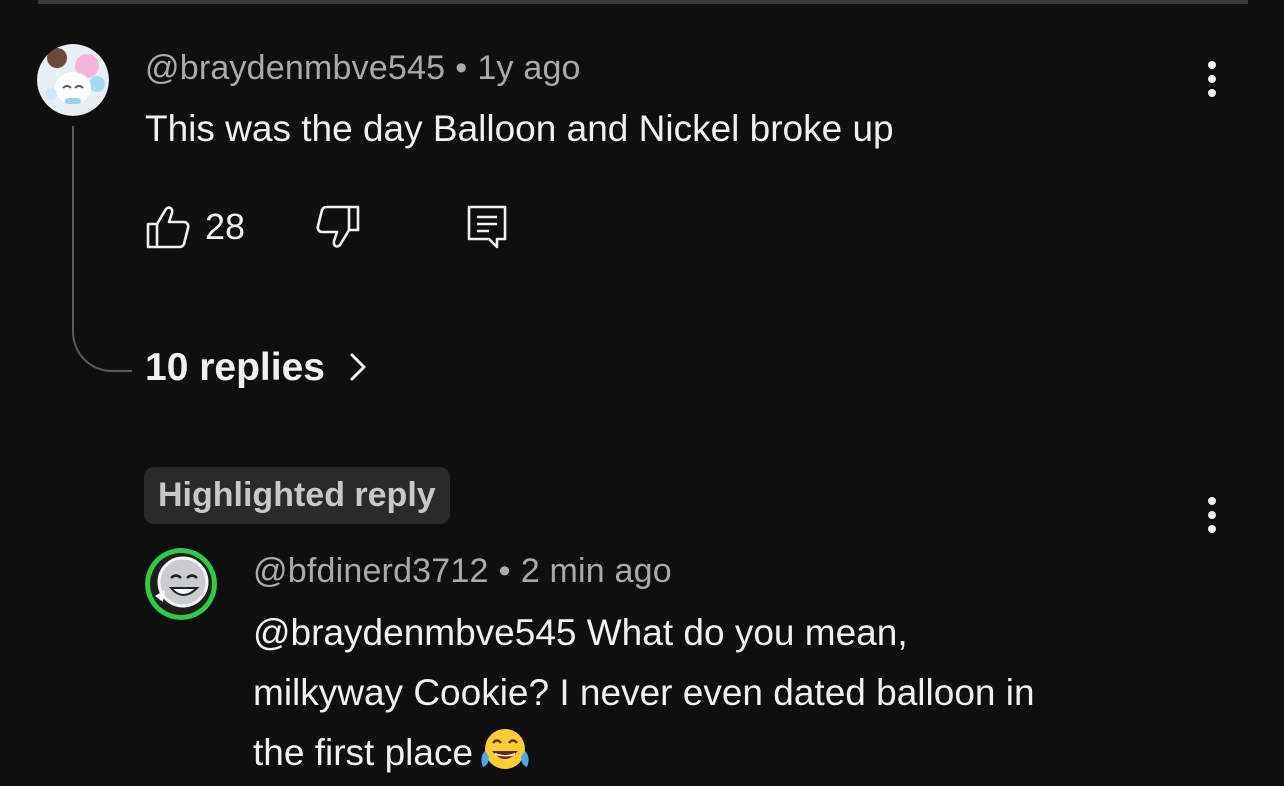  Describe the element at coordinates (371, 571) in the screenshot. I see `reply-username: @bfdinerd3712` at that location.